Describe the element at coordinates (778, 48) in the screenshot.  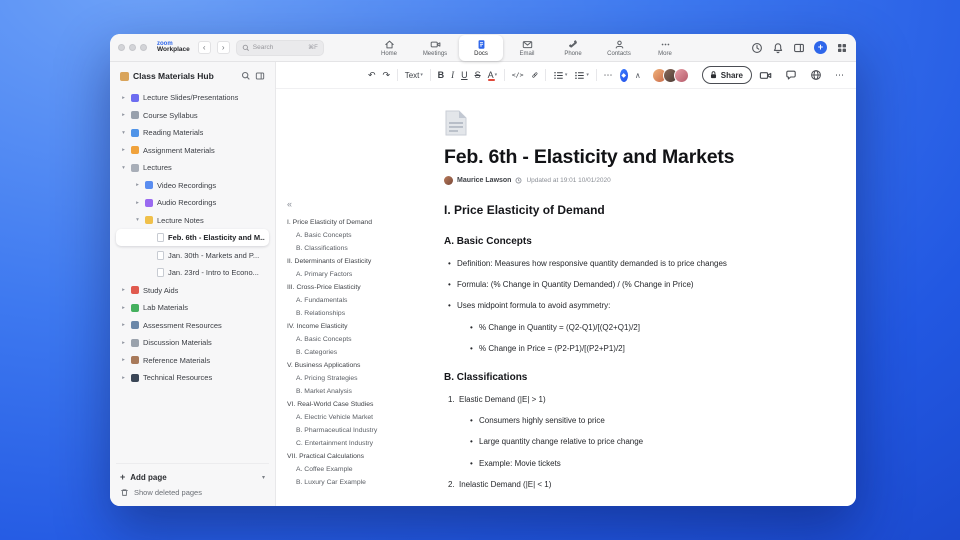
I see `bell-icon` at that location.